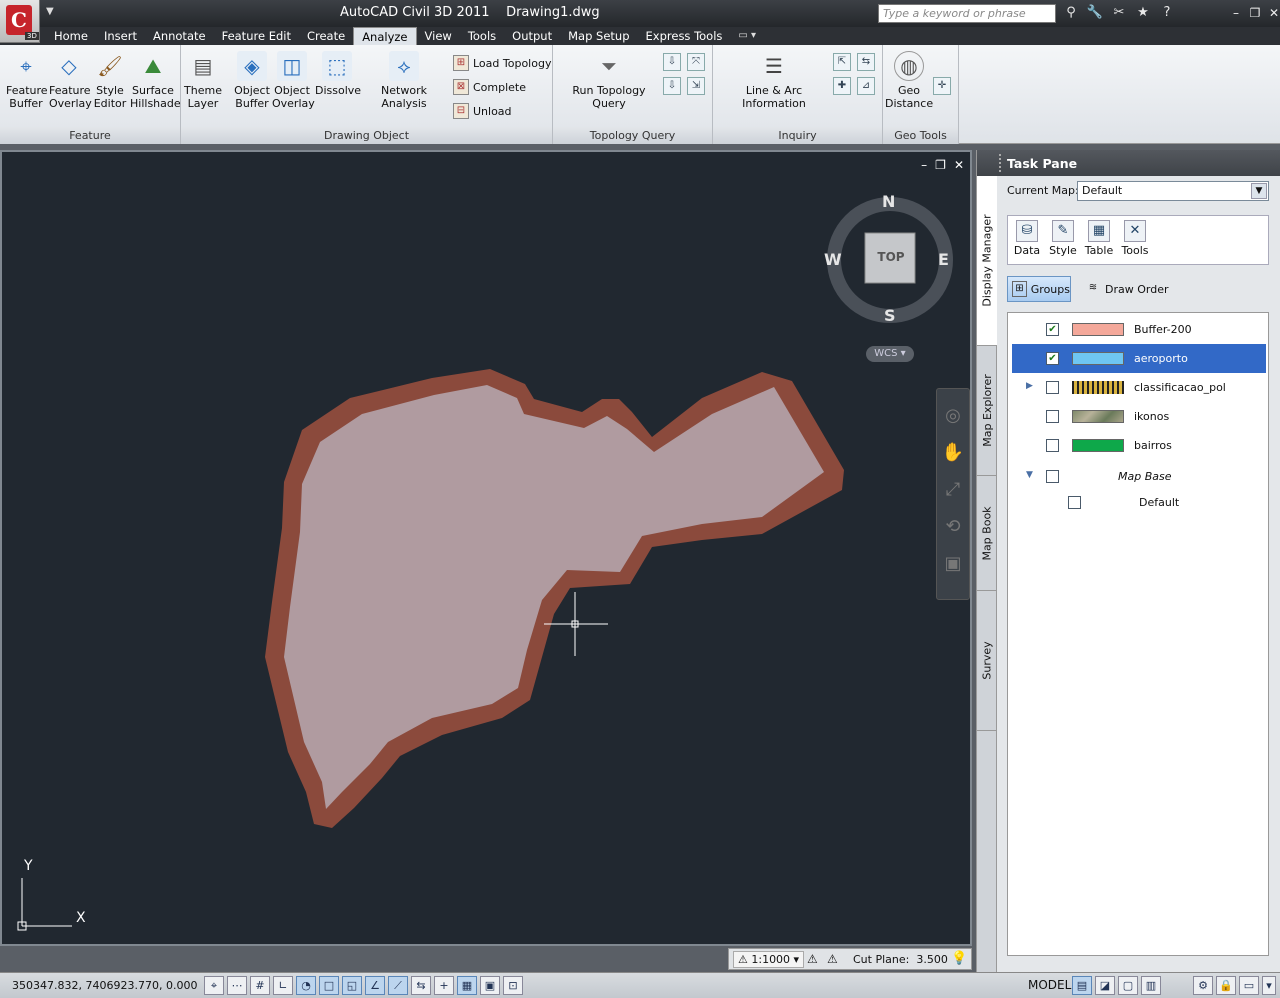 The width and height of the screenshot is (1280, 998). What do you see at coordinates (90, 135) in the screenshot?
I see `panel-title: Feature` at bounding box center [90, 135].